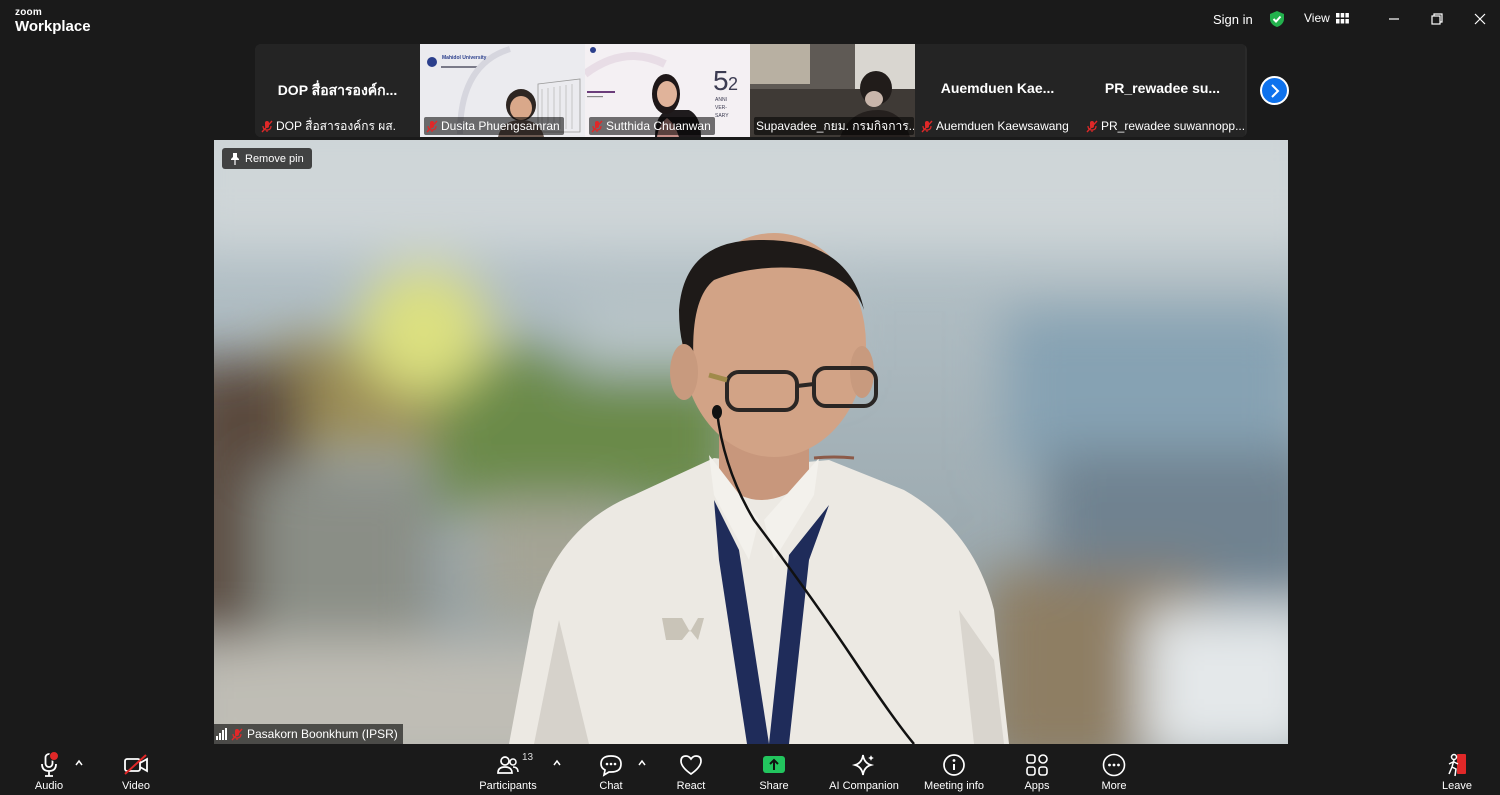 The image size is (1500, 795). I want to click on video-label: Video, so click(136, 786).